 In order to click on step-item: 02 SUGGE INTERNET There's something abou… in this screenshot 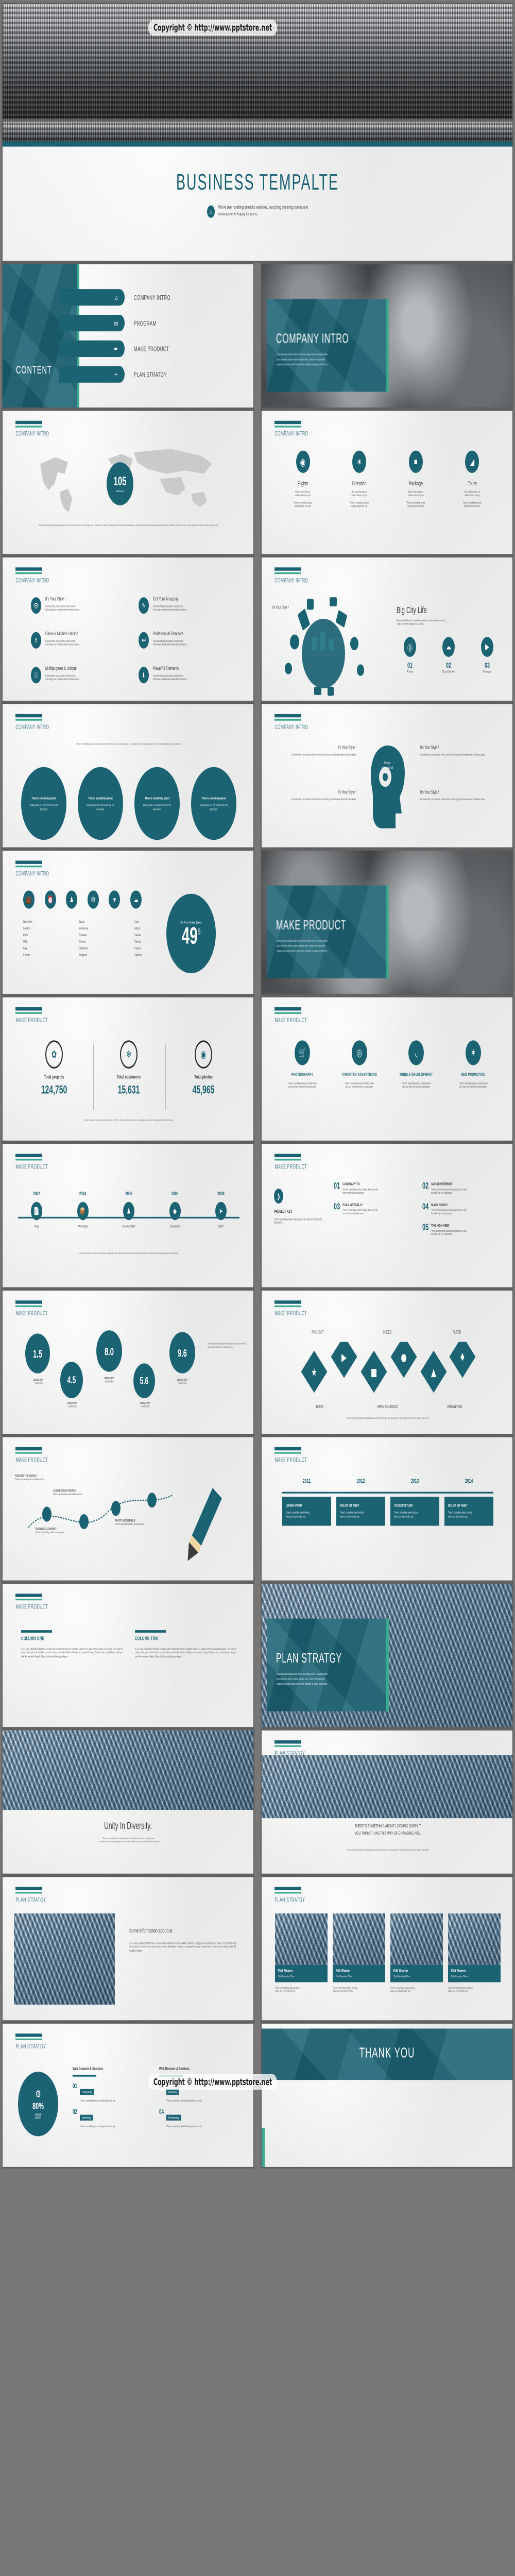, I will do `click(463, 1188)`.